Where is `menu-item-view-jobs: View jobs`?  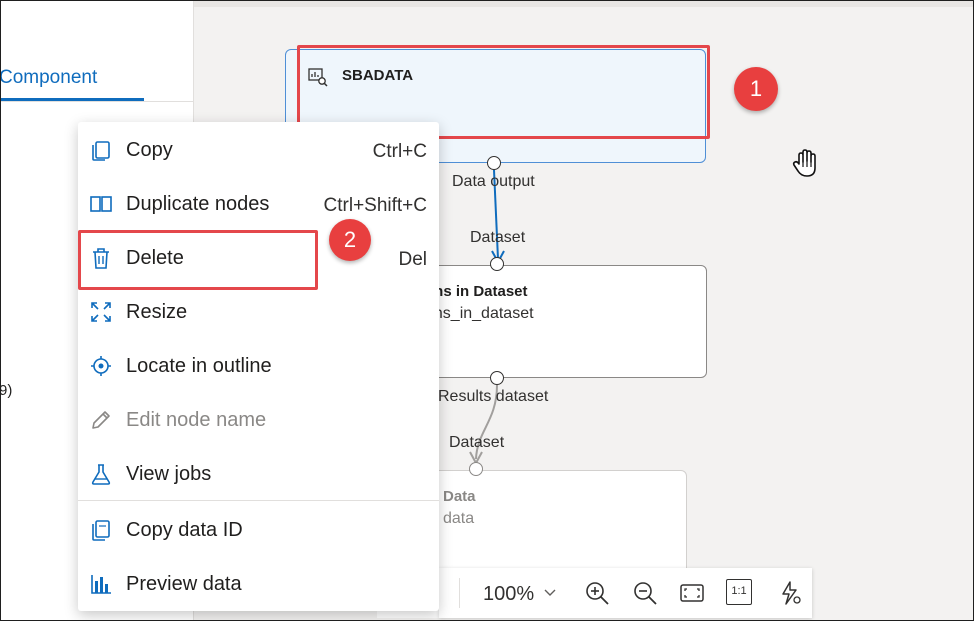 menu-item-view-jobs: View jobs is located at coordinates (258, 475).